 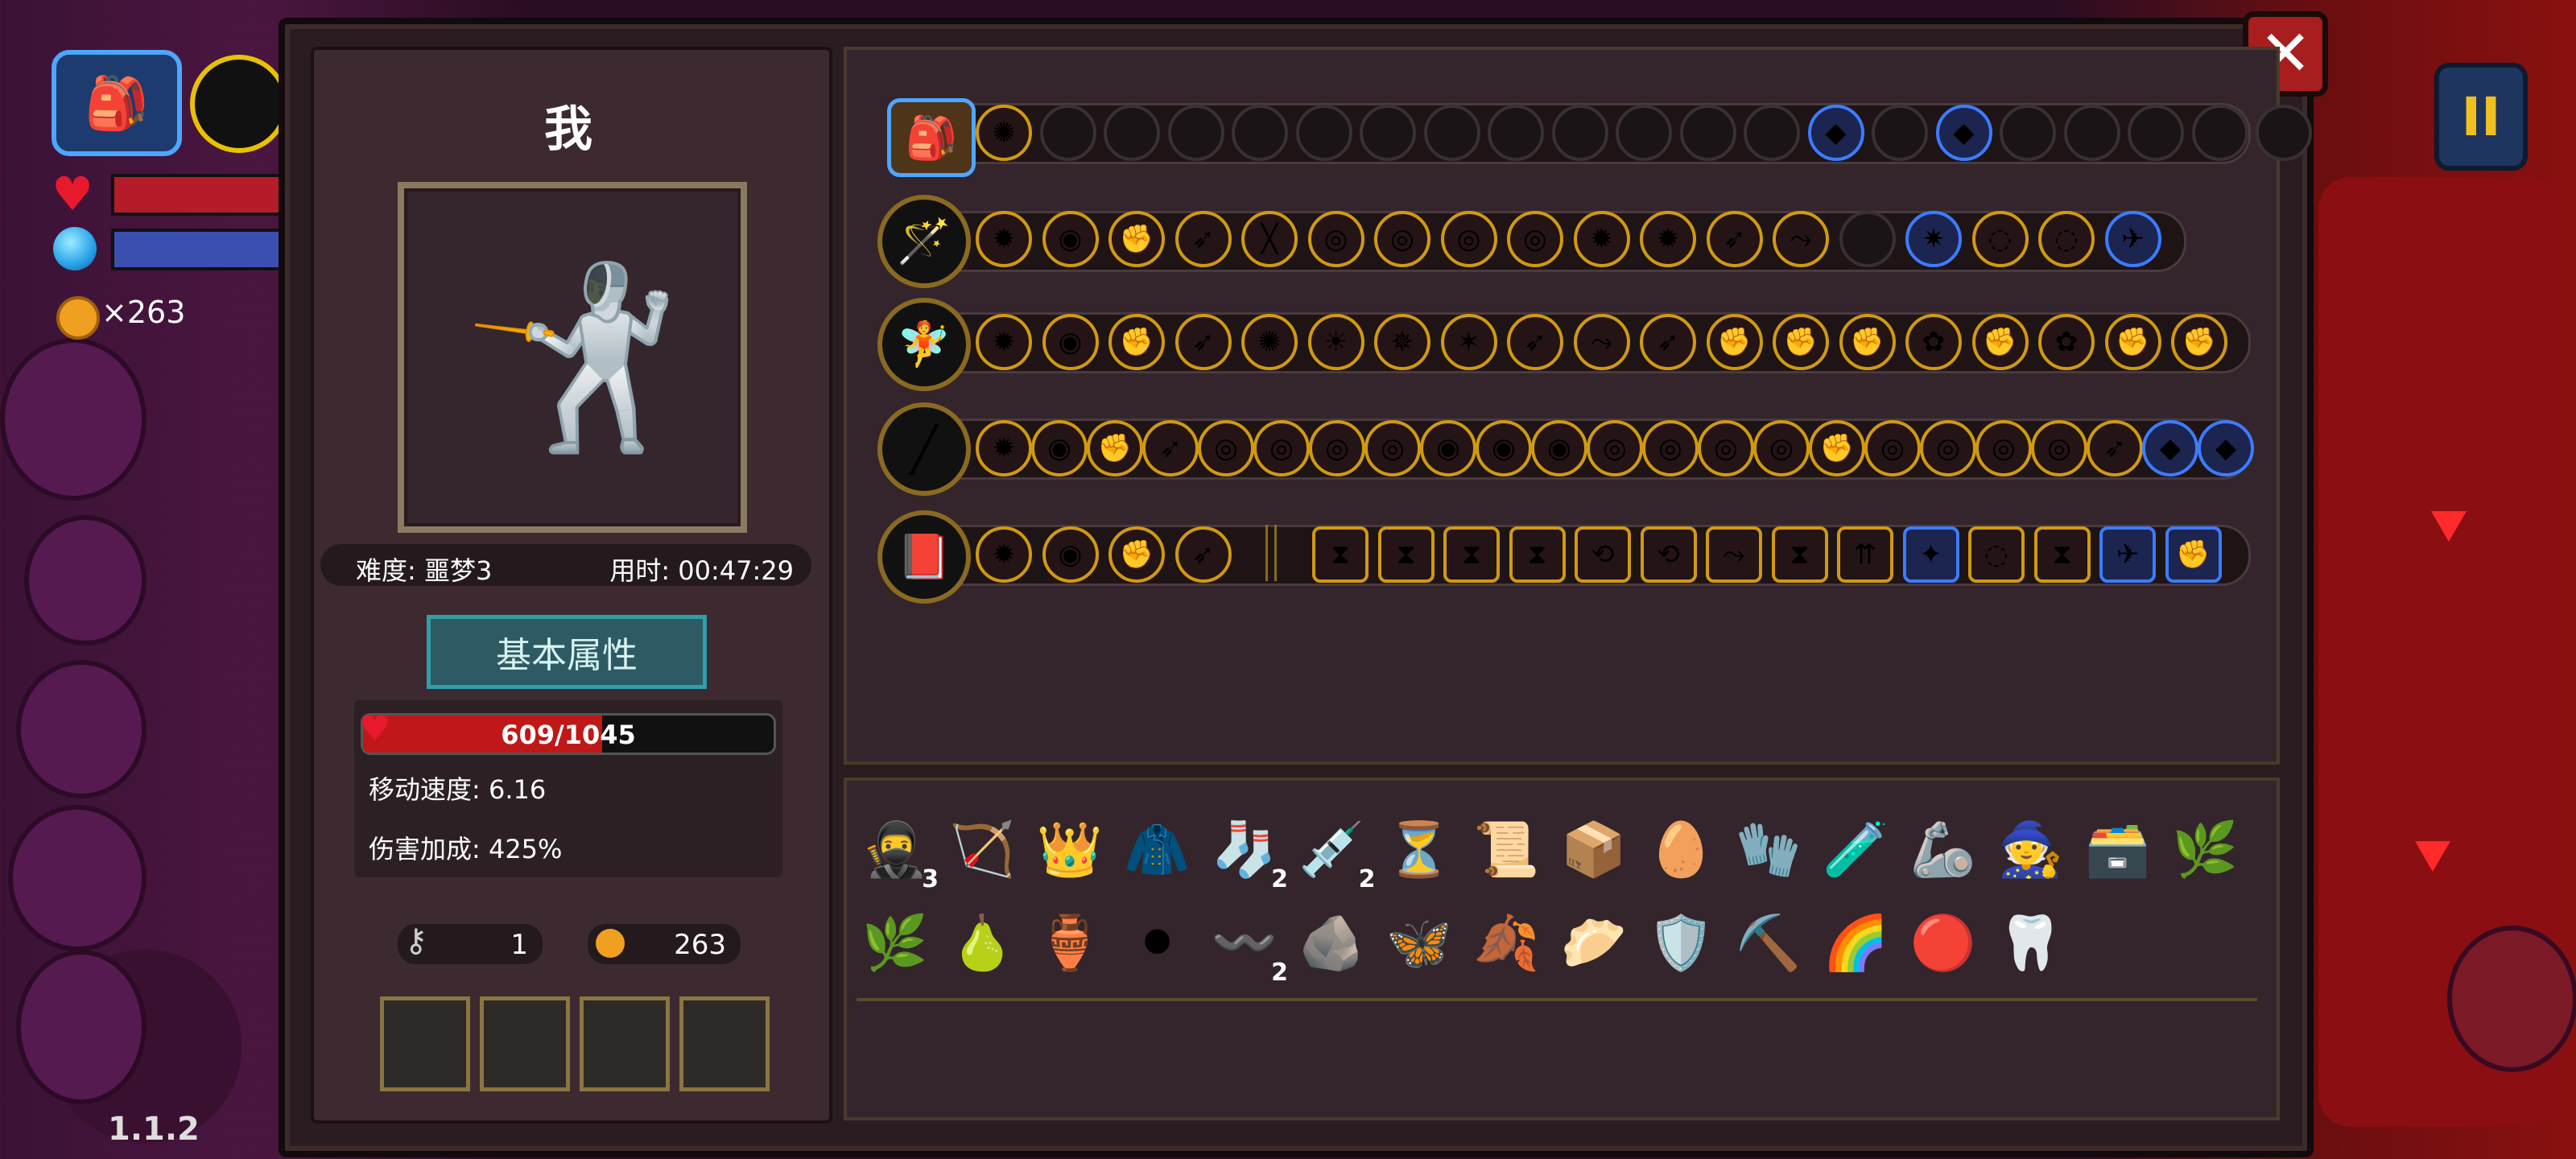 I want to click on inventory-item: 🧥, so click(x=1158, y=850).